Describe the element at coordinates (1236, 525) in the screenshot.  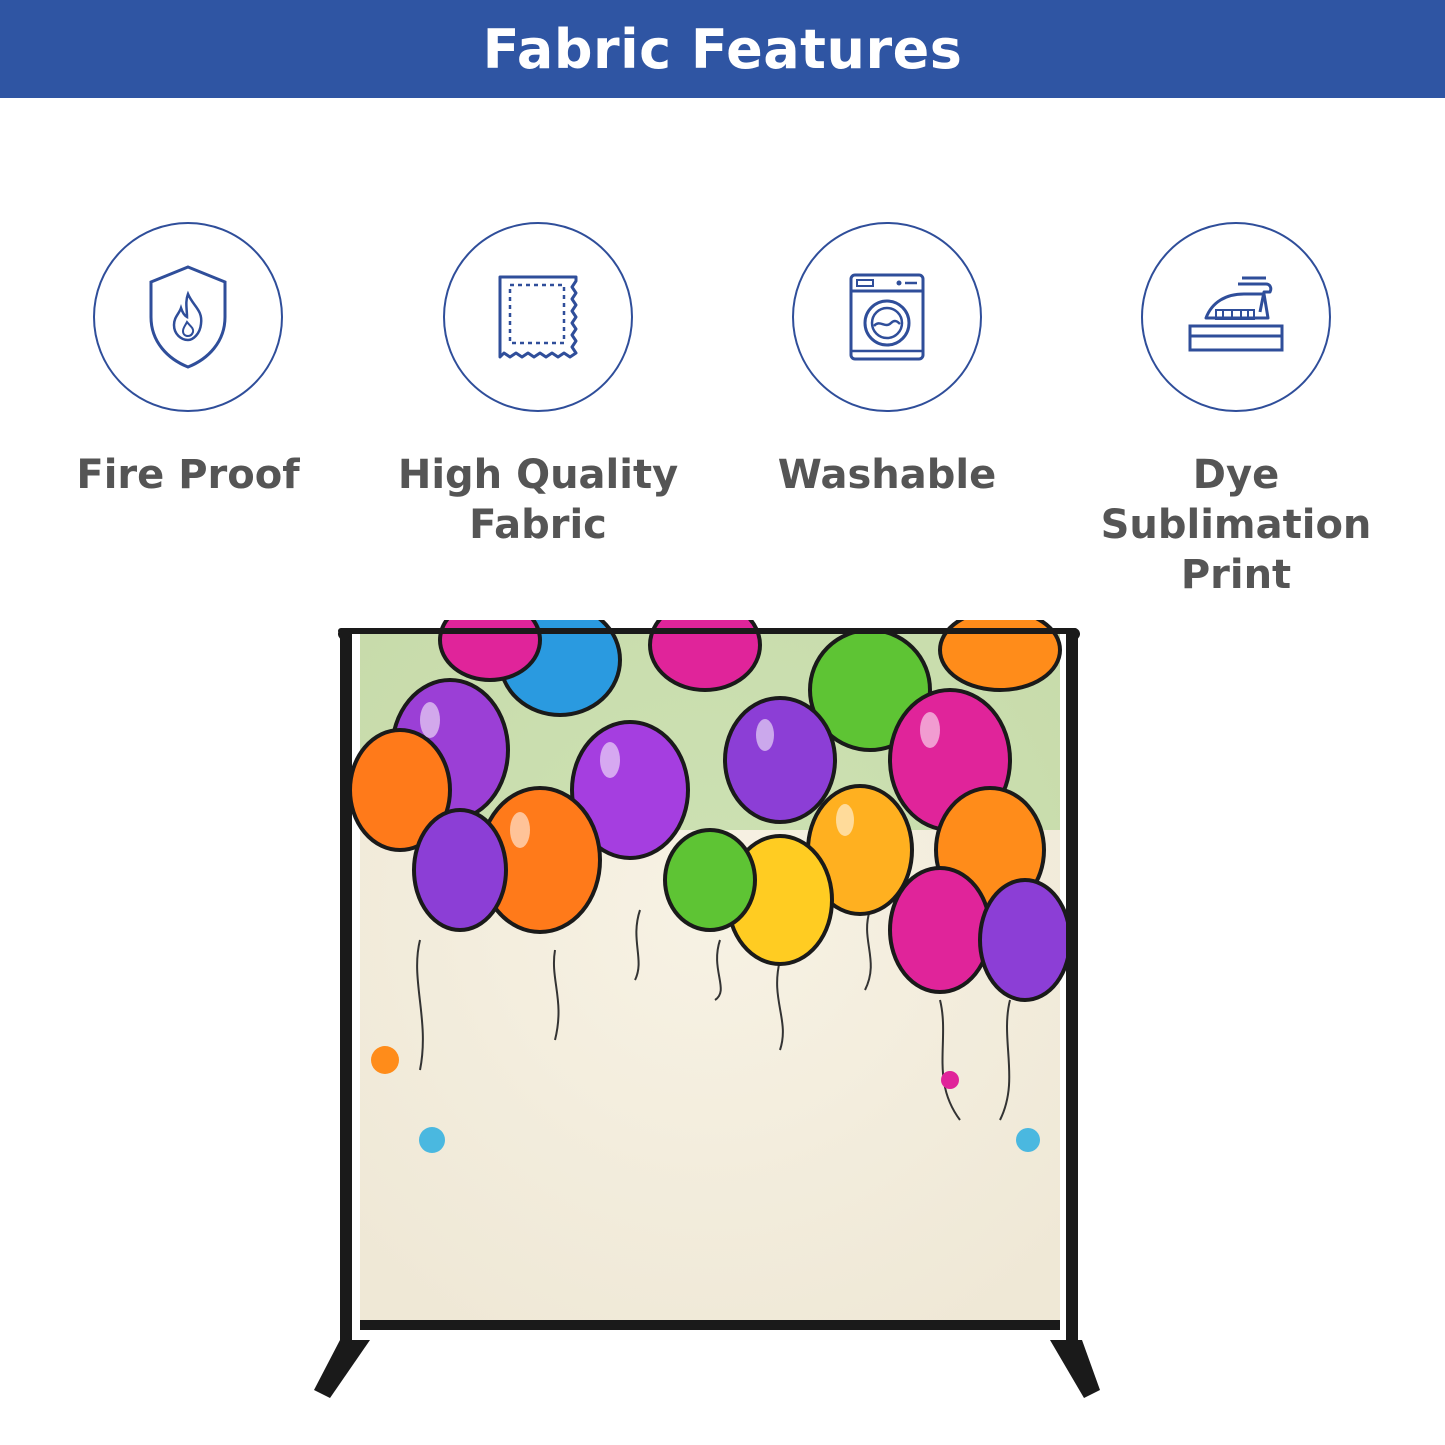
I see `feature-label: Dye Sublimation Print` at that location.